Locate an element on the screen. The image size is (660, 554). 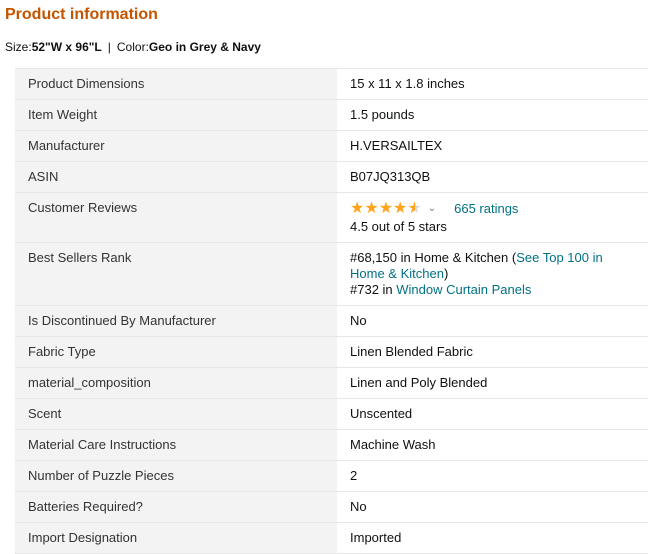
spec-label: Is Discontinued By Manufacturer is located at coordinates (176, 321).